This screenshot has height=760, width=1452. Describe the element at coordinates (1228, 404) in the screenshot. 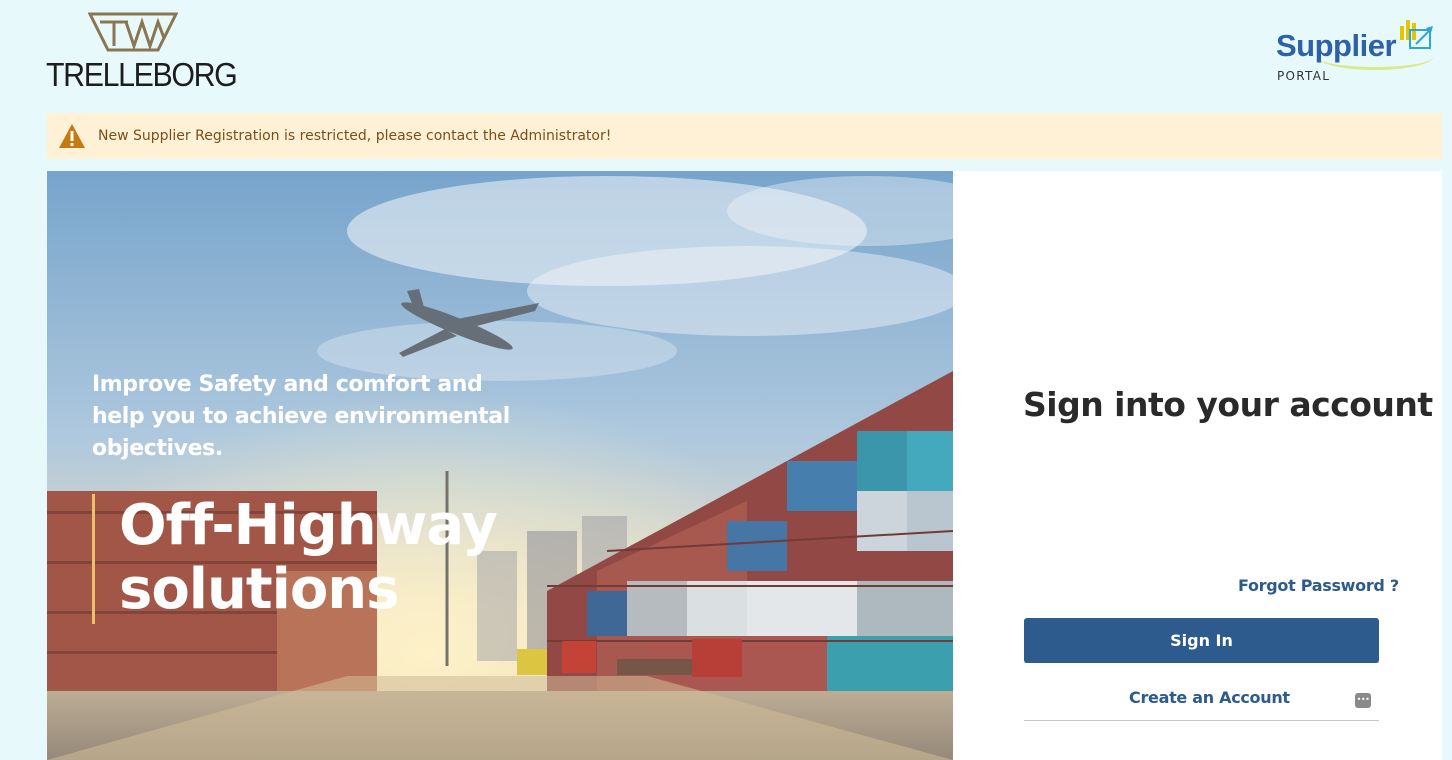

I see `signin-title: Sign into your account` at that location.